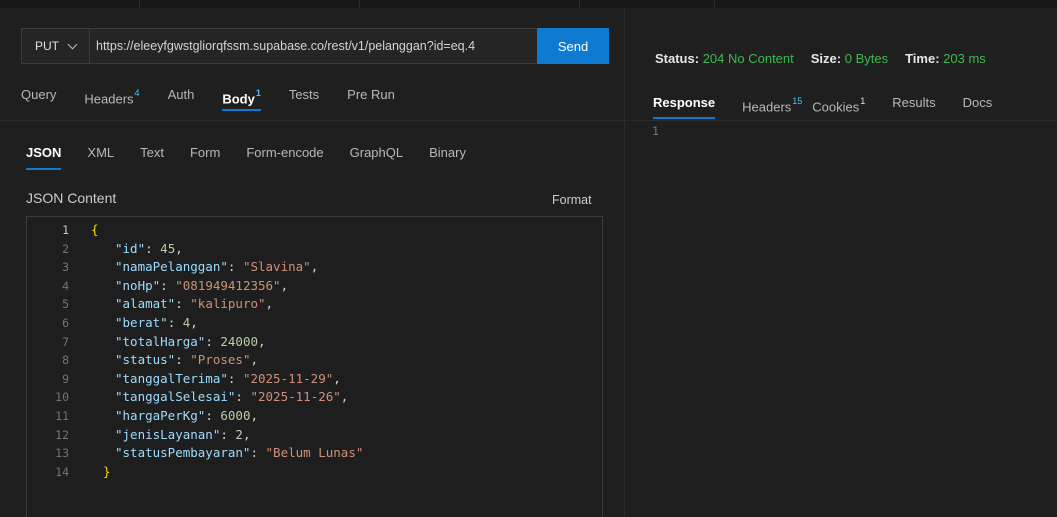 Image resolution: width=1057 pixels, height=517 pixels. Describe the element at coordinates (276, 267) in the screenshot. I see `json-value: "Slavina"` at that location.